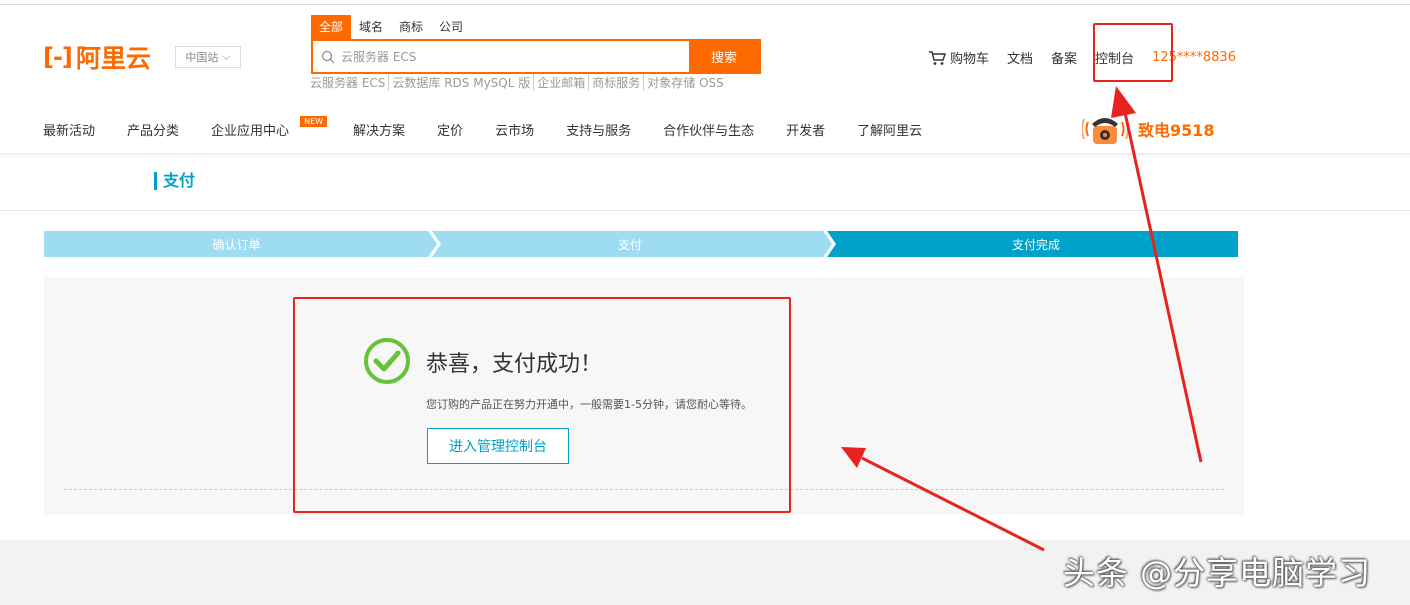  Describe the element at coordinates (113, 58) in the screenshot. I see `logo-text: 阿里云` at that location.